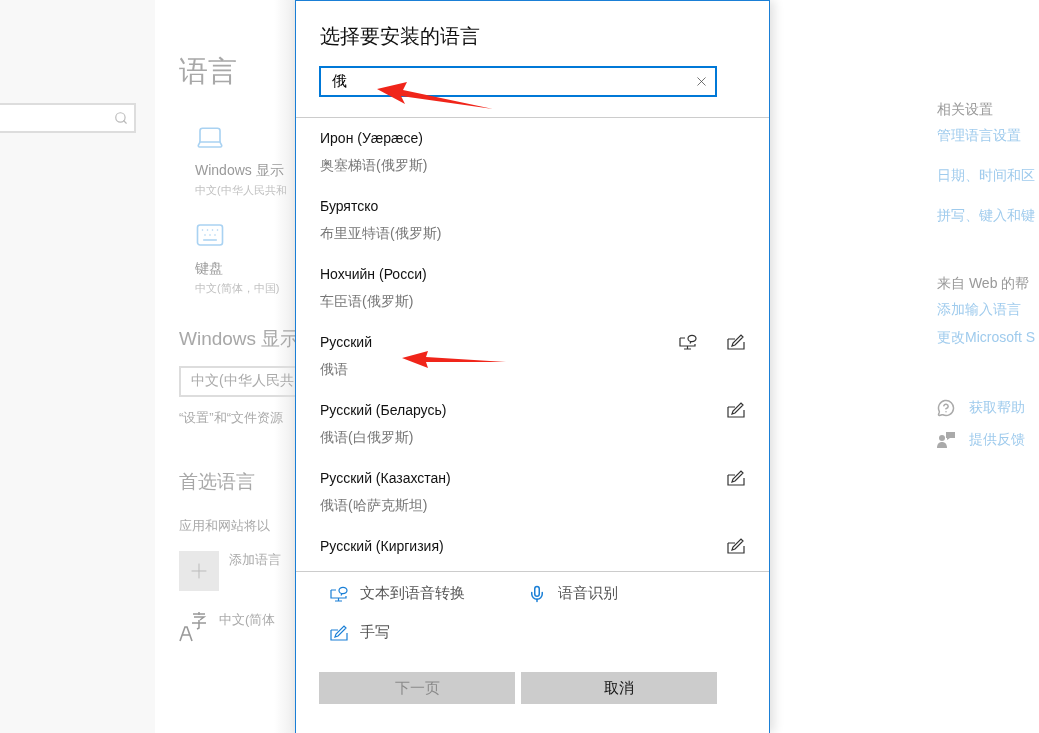 The height and width of the screenshot is (733, 1039). I want to click on language-native-name: 奥塞梯语(俄罗斯), so click(374, 166).